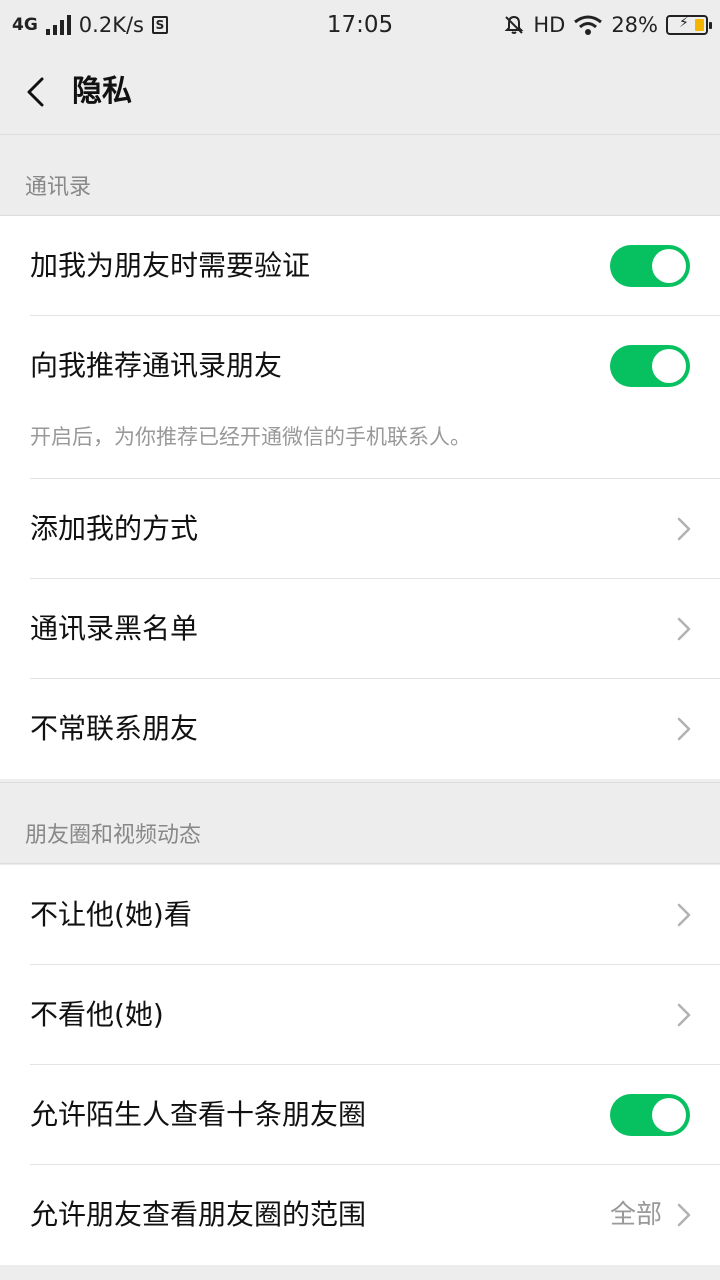  Describe the element at coordinates (360, 1015) in the screenshot. I see `row-hide-their-moments: 不看他(她)` at that location.